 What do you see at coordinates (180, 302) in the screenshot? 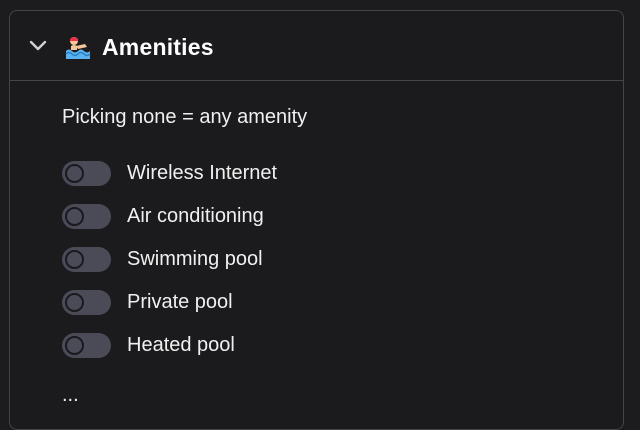
I see `amenity-label: Private pool` at bounding box center [180, 302].